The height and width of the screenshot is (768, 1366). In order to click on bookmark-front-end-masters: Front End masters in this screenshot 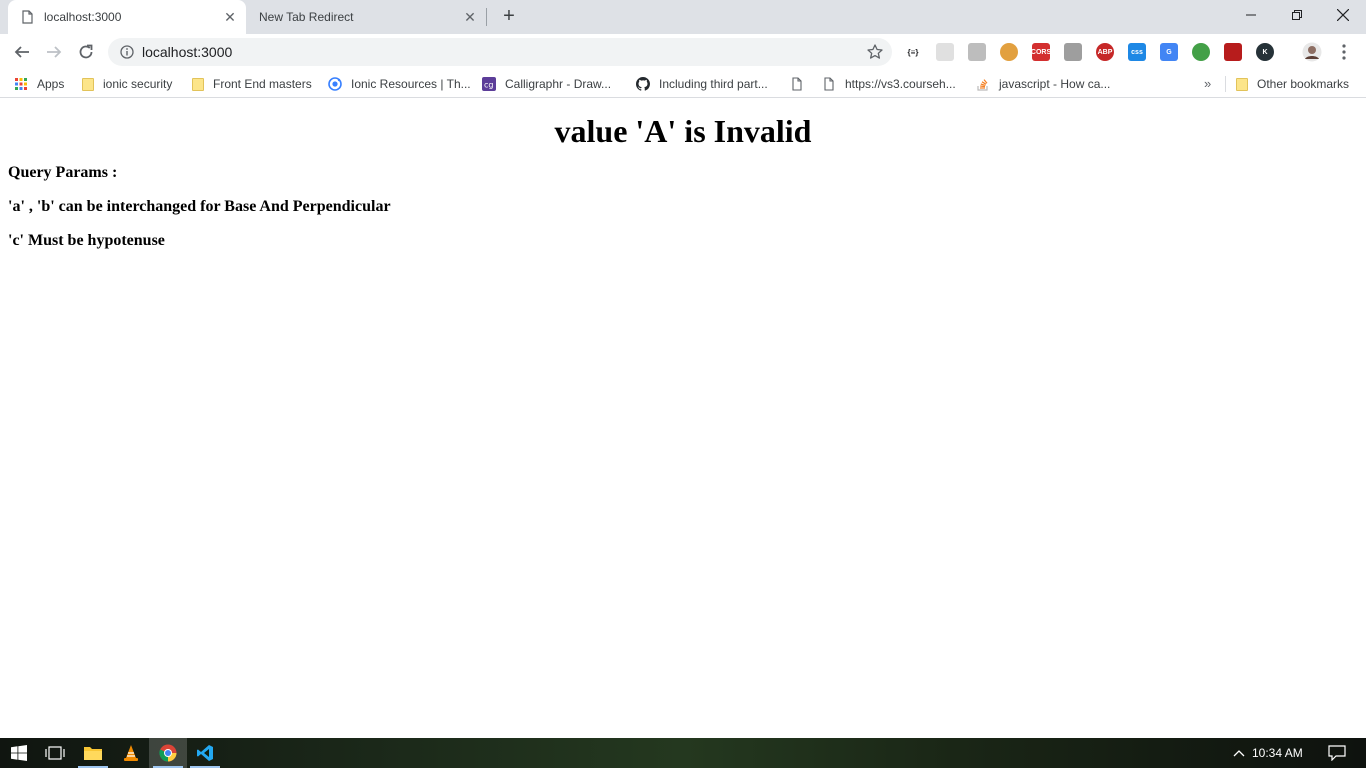, I will do `click(252, 84)`.